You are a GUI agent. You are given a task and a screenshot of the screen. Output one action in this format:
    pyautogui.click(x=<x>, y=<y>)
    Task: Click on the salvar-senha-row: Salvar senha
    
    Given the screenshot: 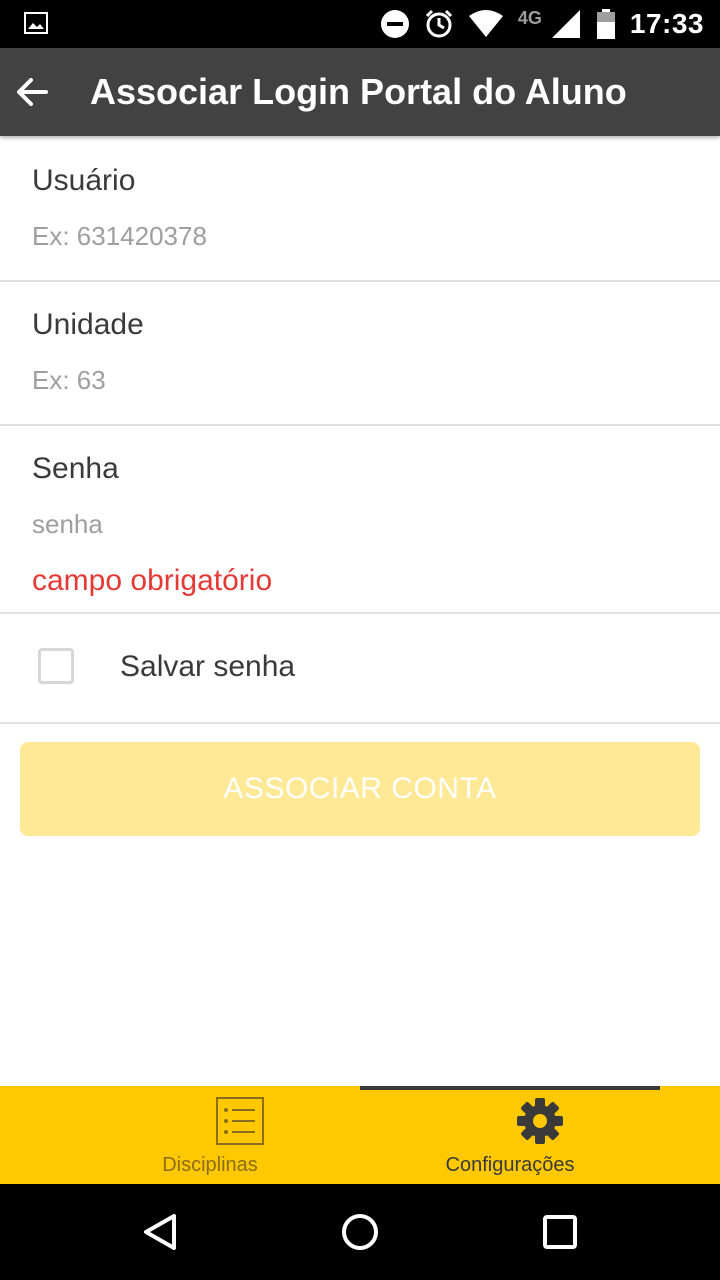 What is the action you would take?
    pyautogui.click(x=360, y=669)
    